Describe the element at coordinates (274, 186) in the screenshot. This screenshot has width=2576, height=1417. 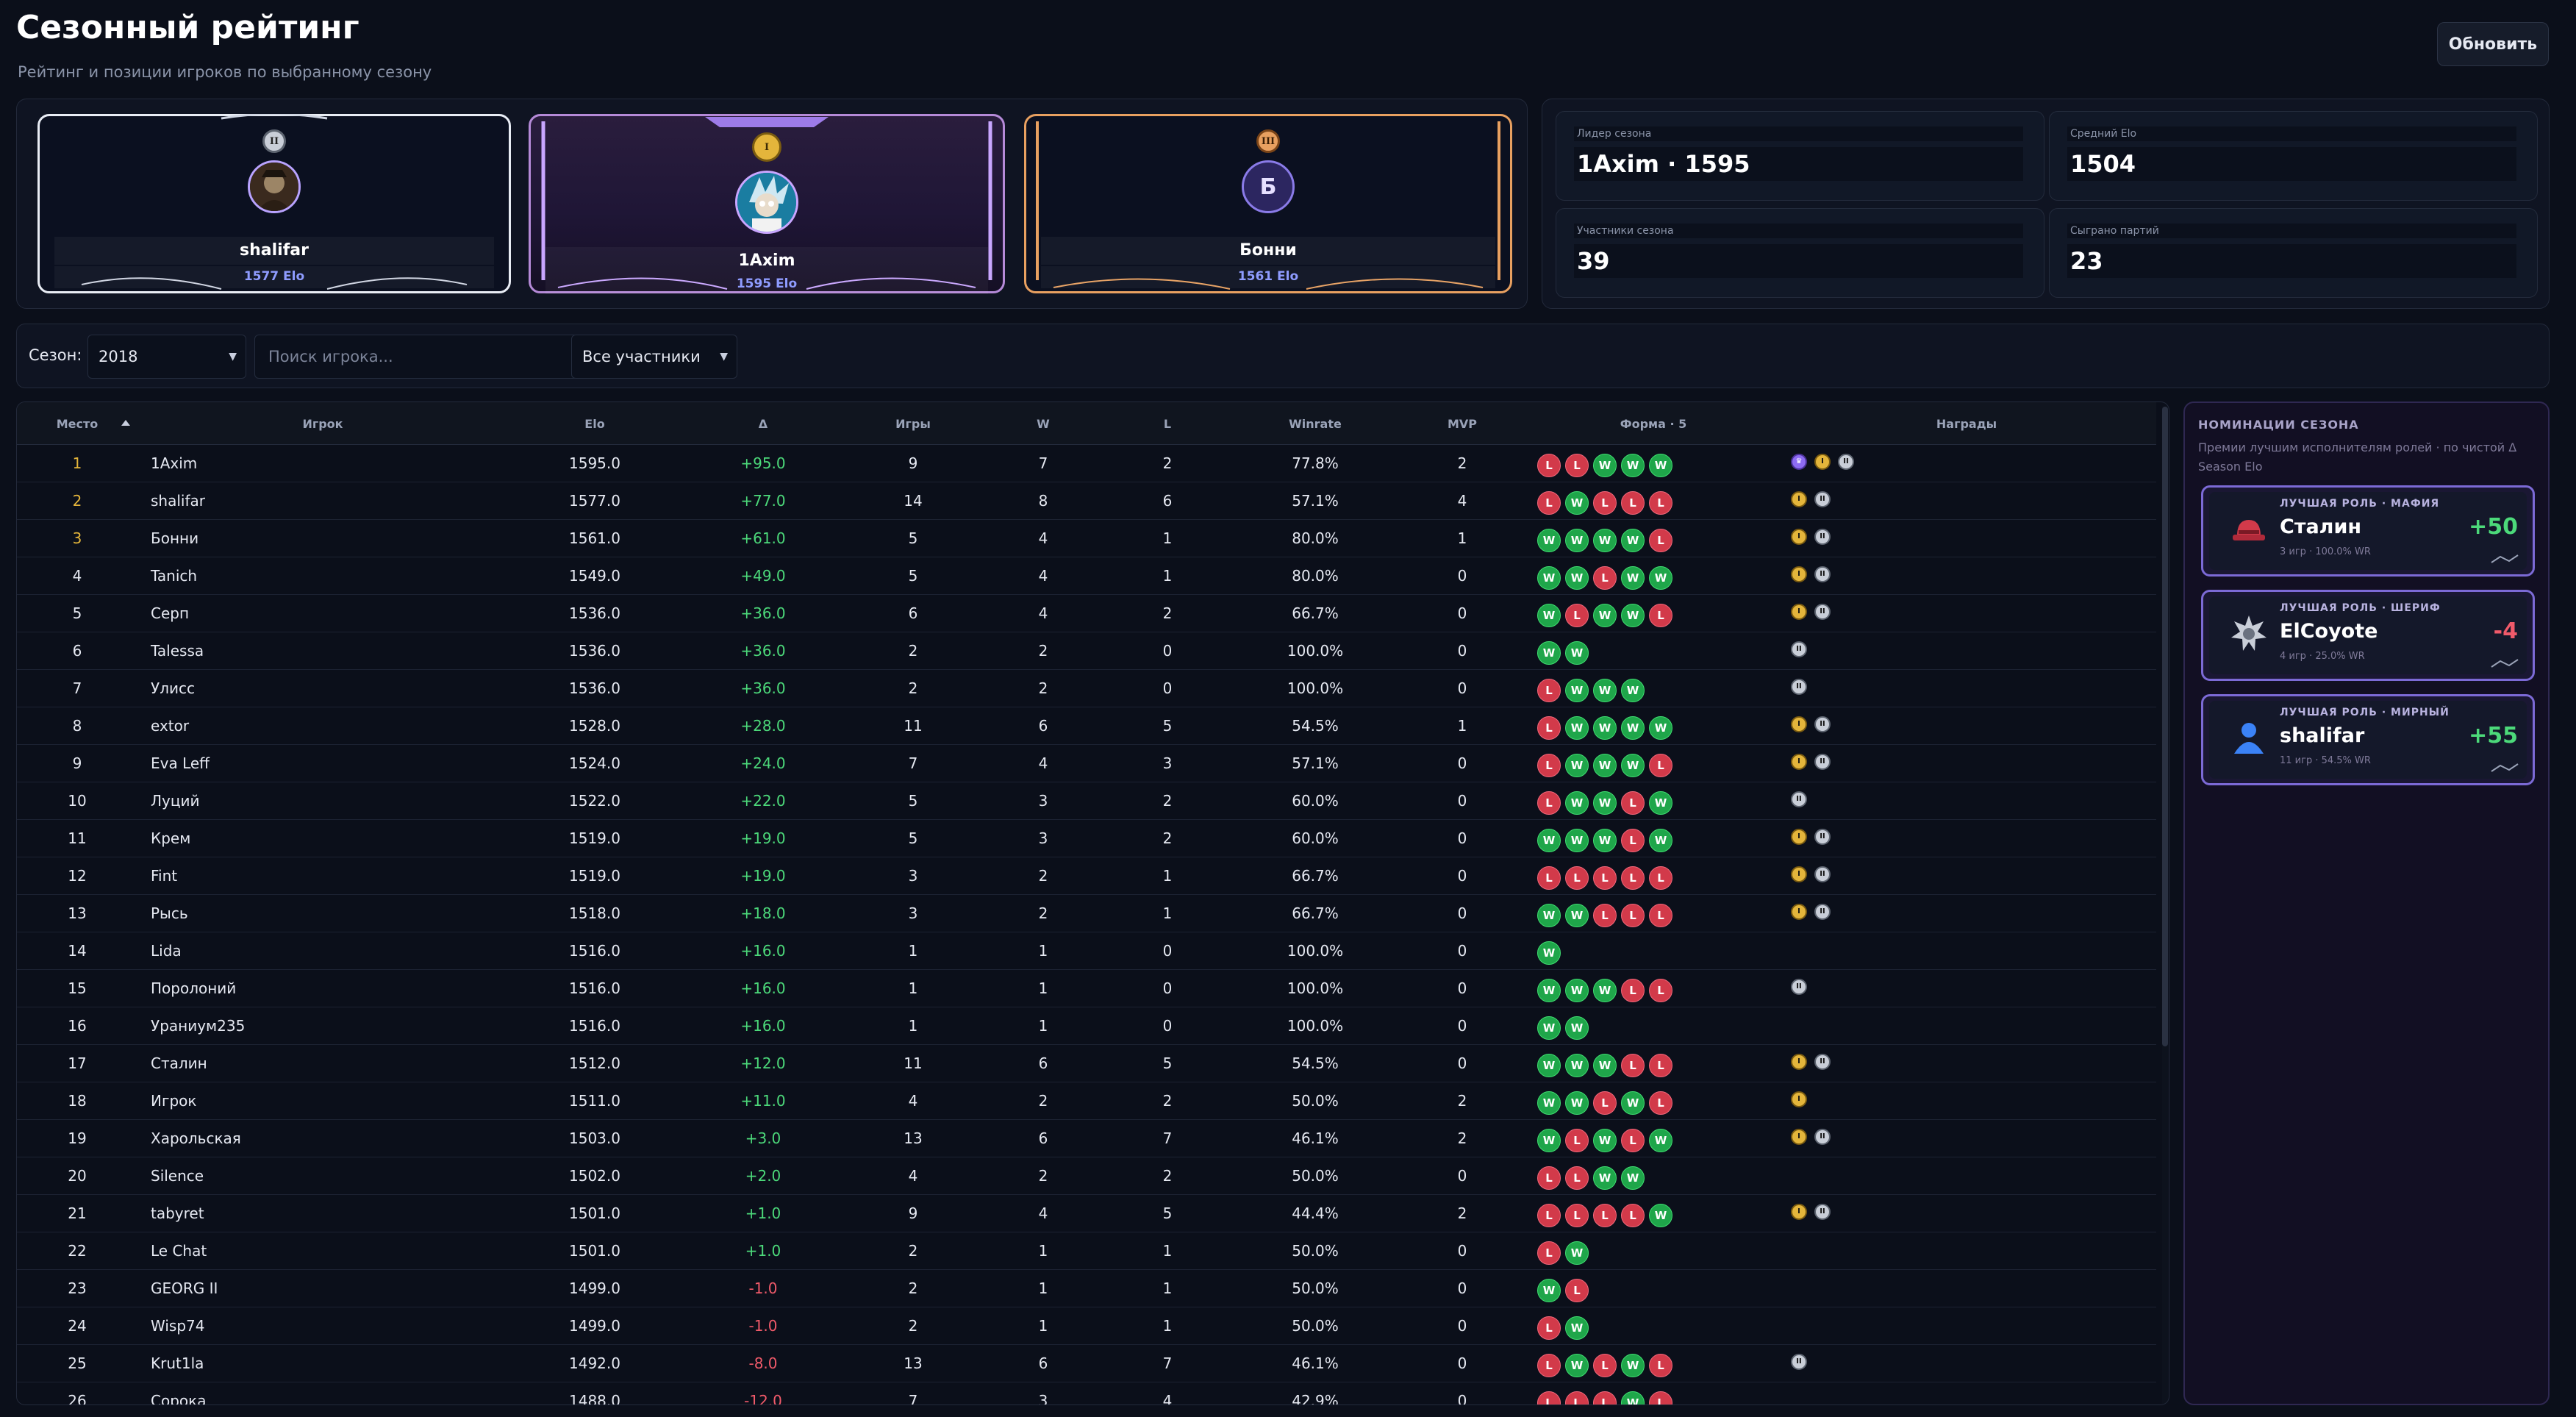
I see `avatar` at that location.